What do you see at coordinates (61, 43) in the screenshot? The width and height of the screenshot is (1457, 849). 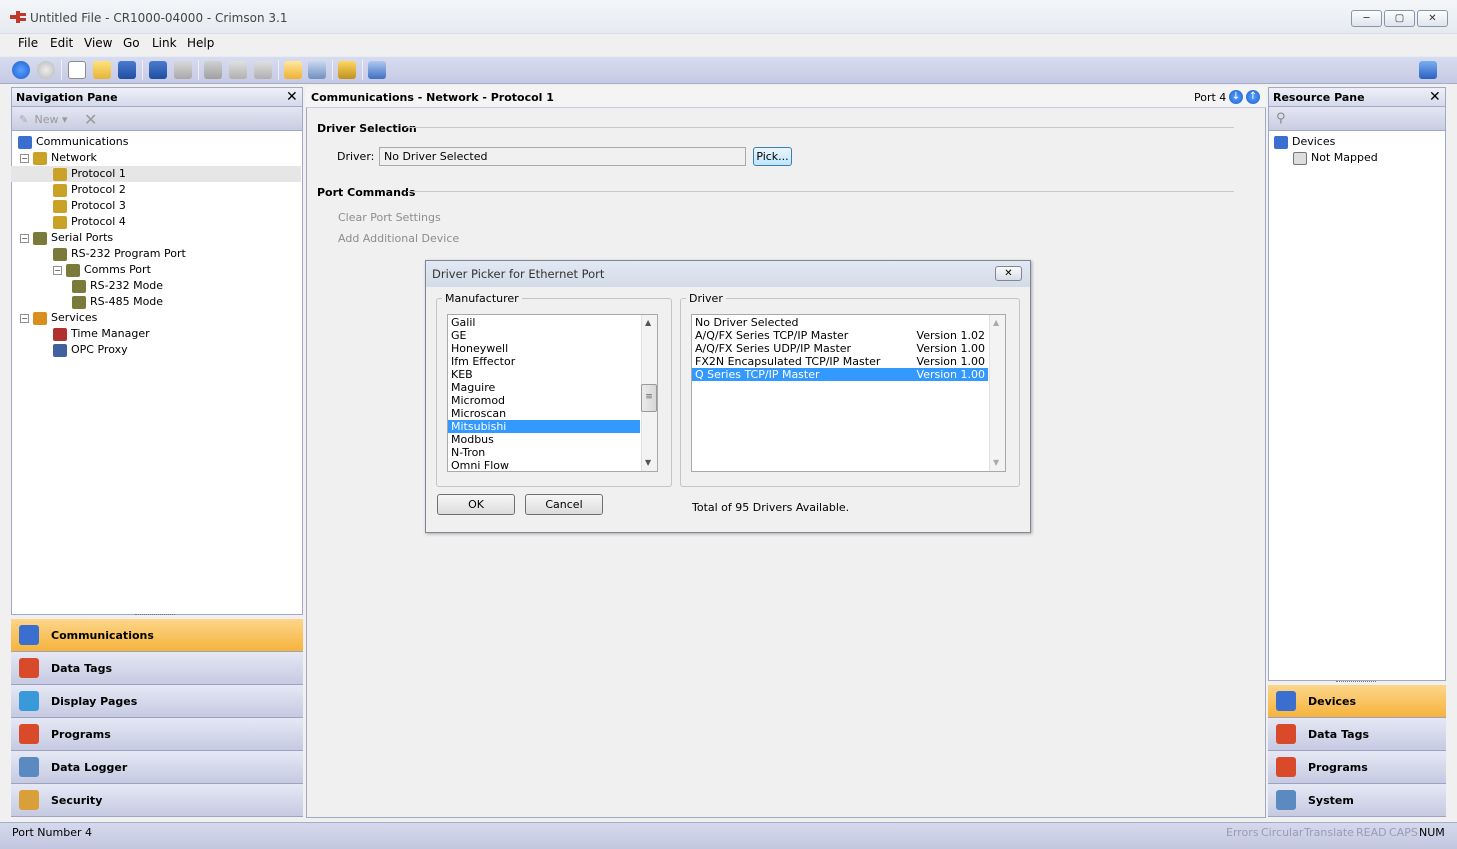 I see `menu-edit: Edit` at bounding box center [61, 43].